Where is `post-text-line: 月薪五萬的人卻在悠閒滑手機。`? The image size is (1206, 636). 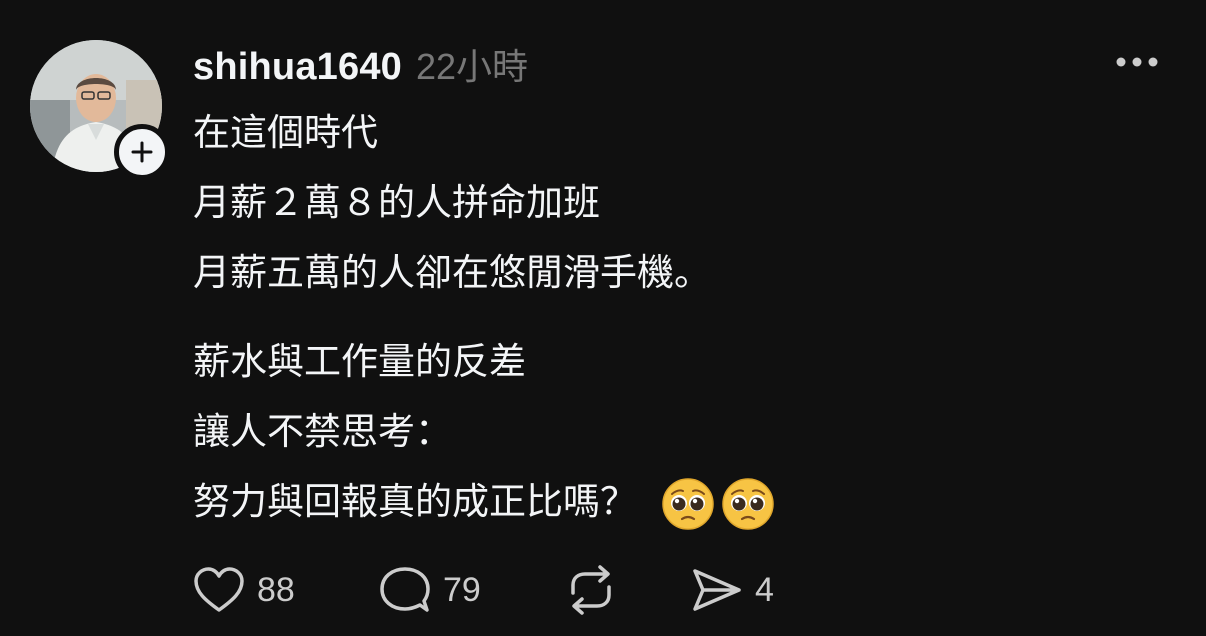
post-text-line: 月薪五萬的人卻在悠閒滑手機。 is located at coordinates (452, 272).